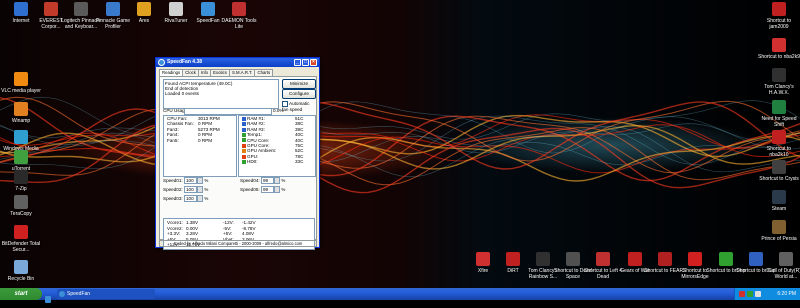 The height and width of the screenshot is (308, 800). I want to click on temperature-row: HD0: 33C, so click(277, 161).